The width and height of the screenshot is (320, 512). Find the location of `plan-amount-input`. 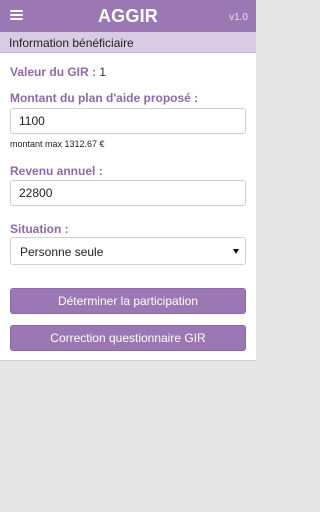

plan-amount-input is located at coordinates (128, 121).